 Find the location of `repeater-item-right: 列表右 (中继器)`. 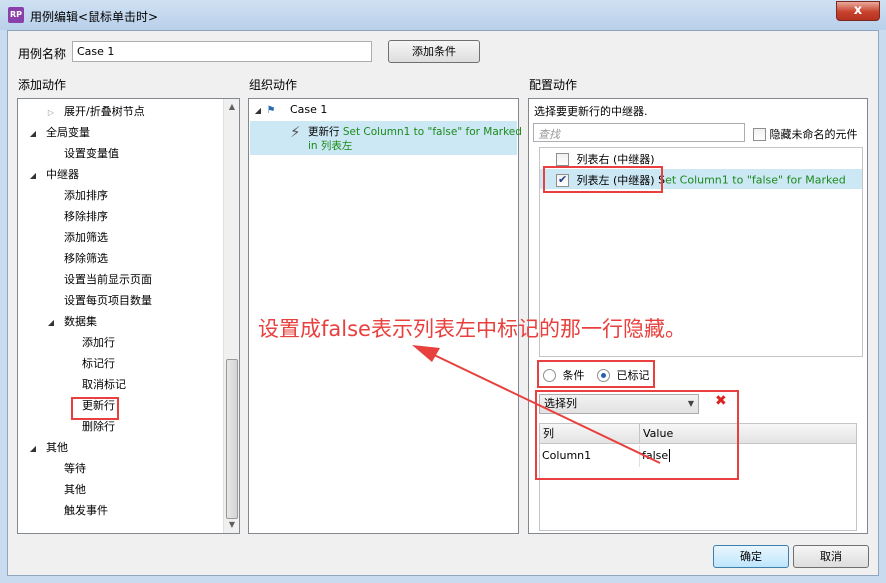

repeater-item-right: 列表右 (中继器) is located at coordinates (605, 159).